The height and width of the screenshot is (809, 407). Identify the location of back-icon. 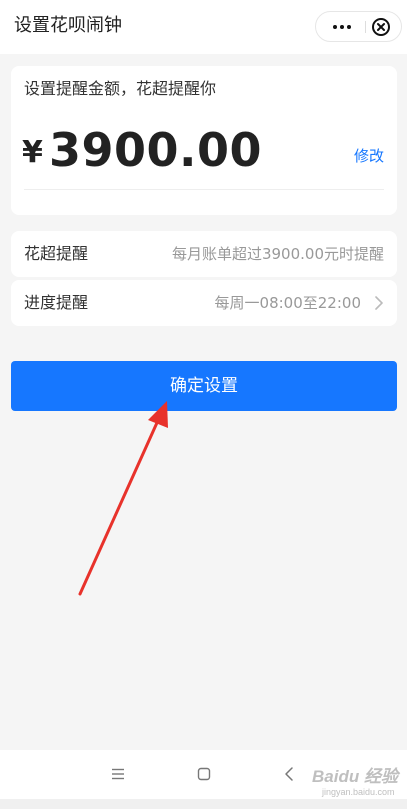
(289, 774).